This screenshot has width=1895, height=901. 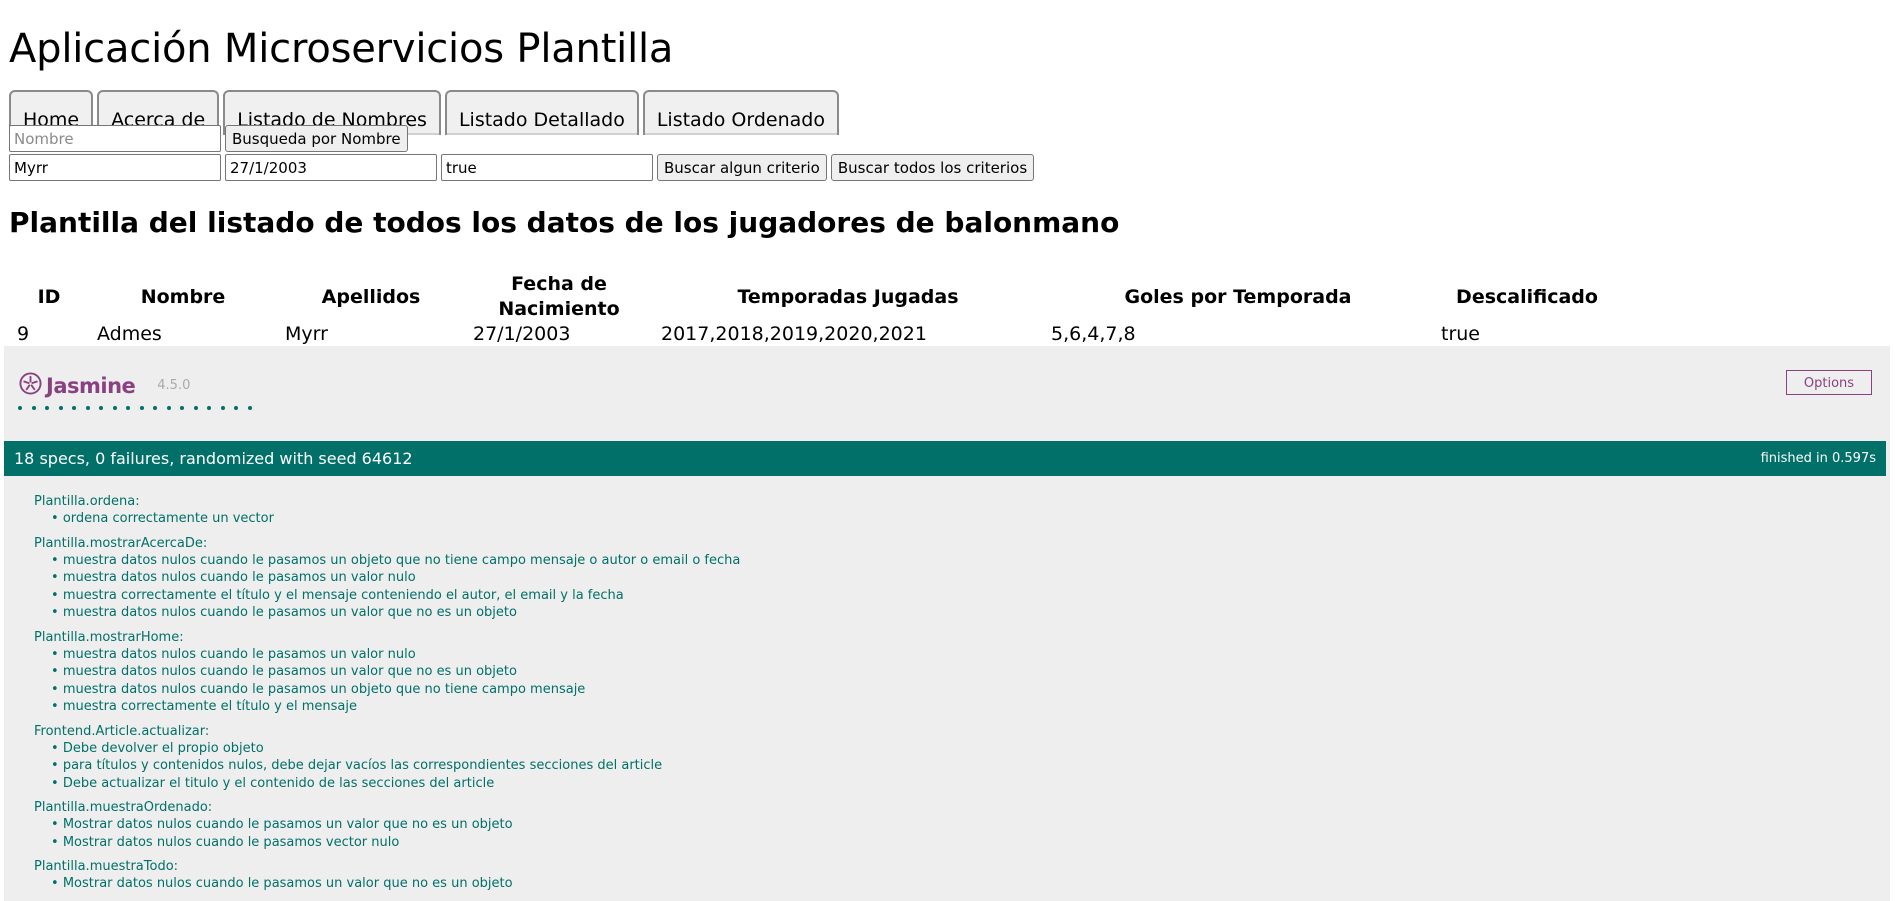 What do you see at coordinates (387, 807) in the screenshot?
I see `suite-name-link: Plantilla.muestraOrdenado:` at bounding box center [387, 807].